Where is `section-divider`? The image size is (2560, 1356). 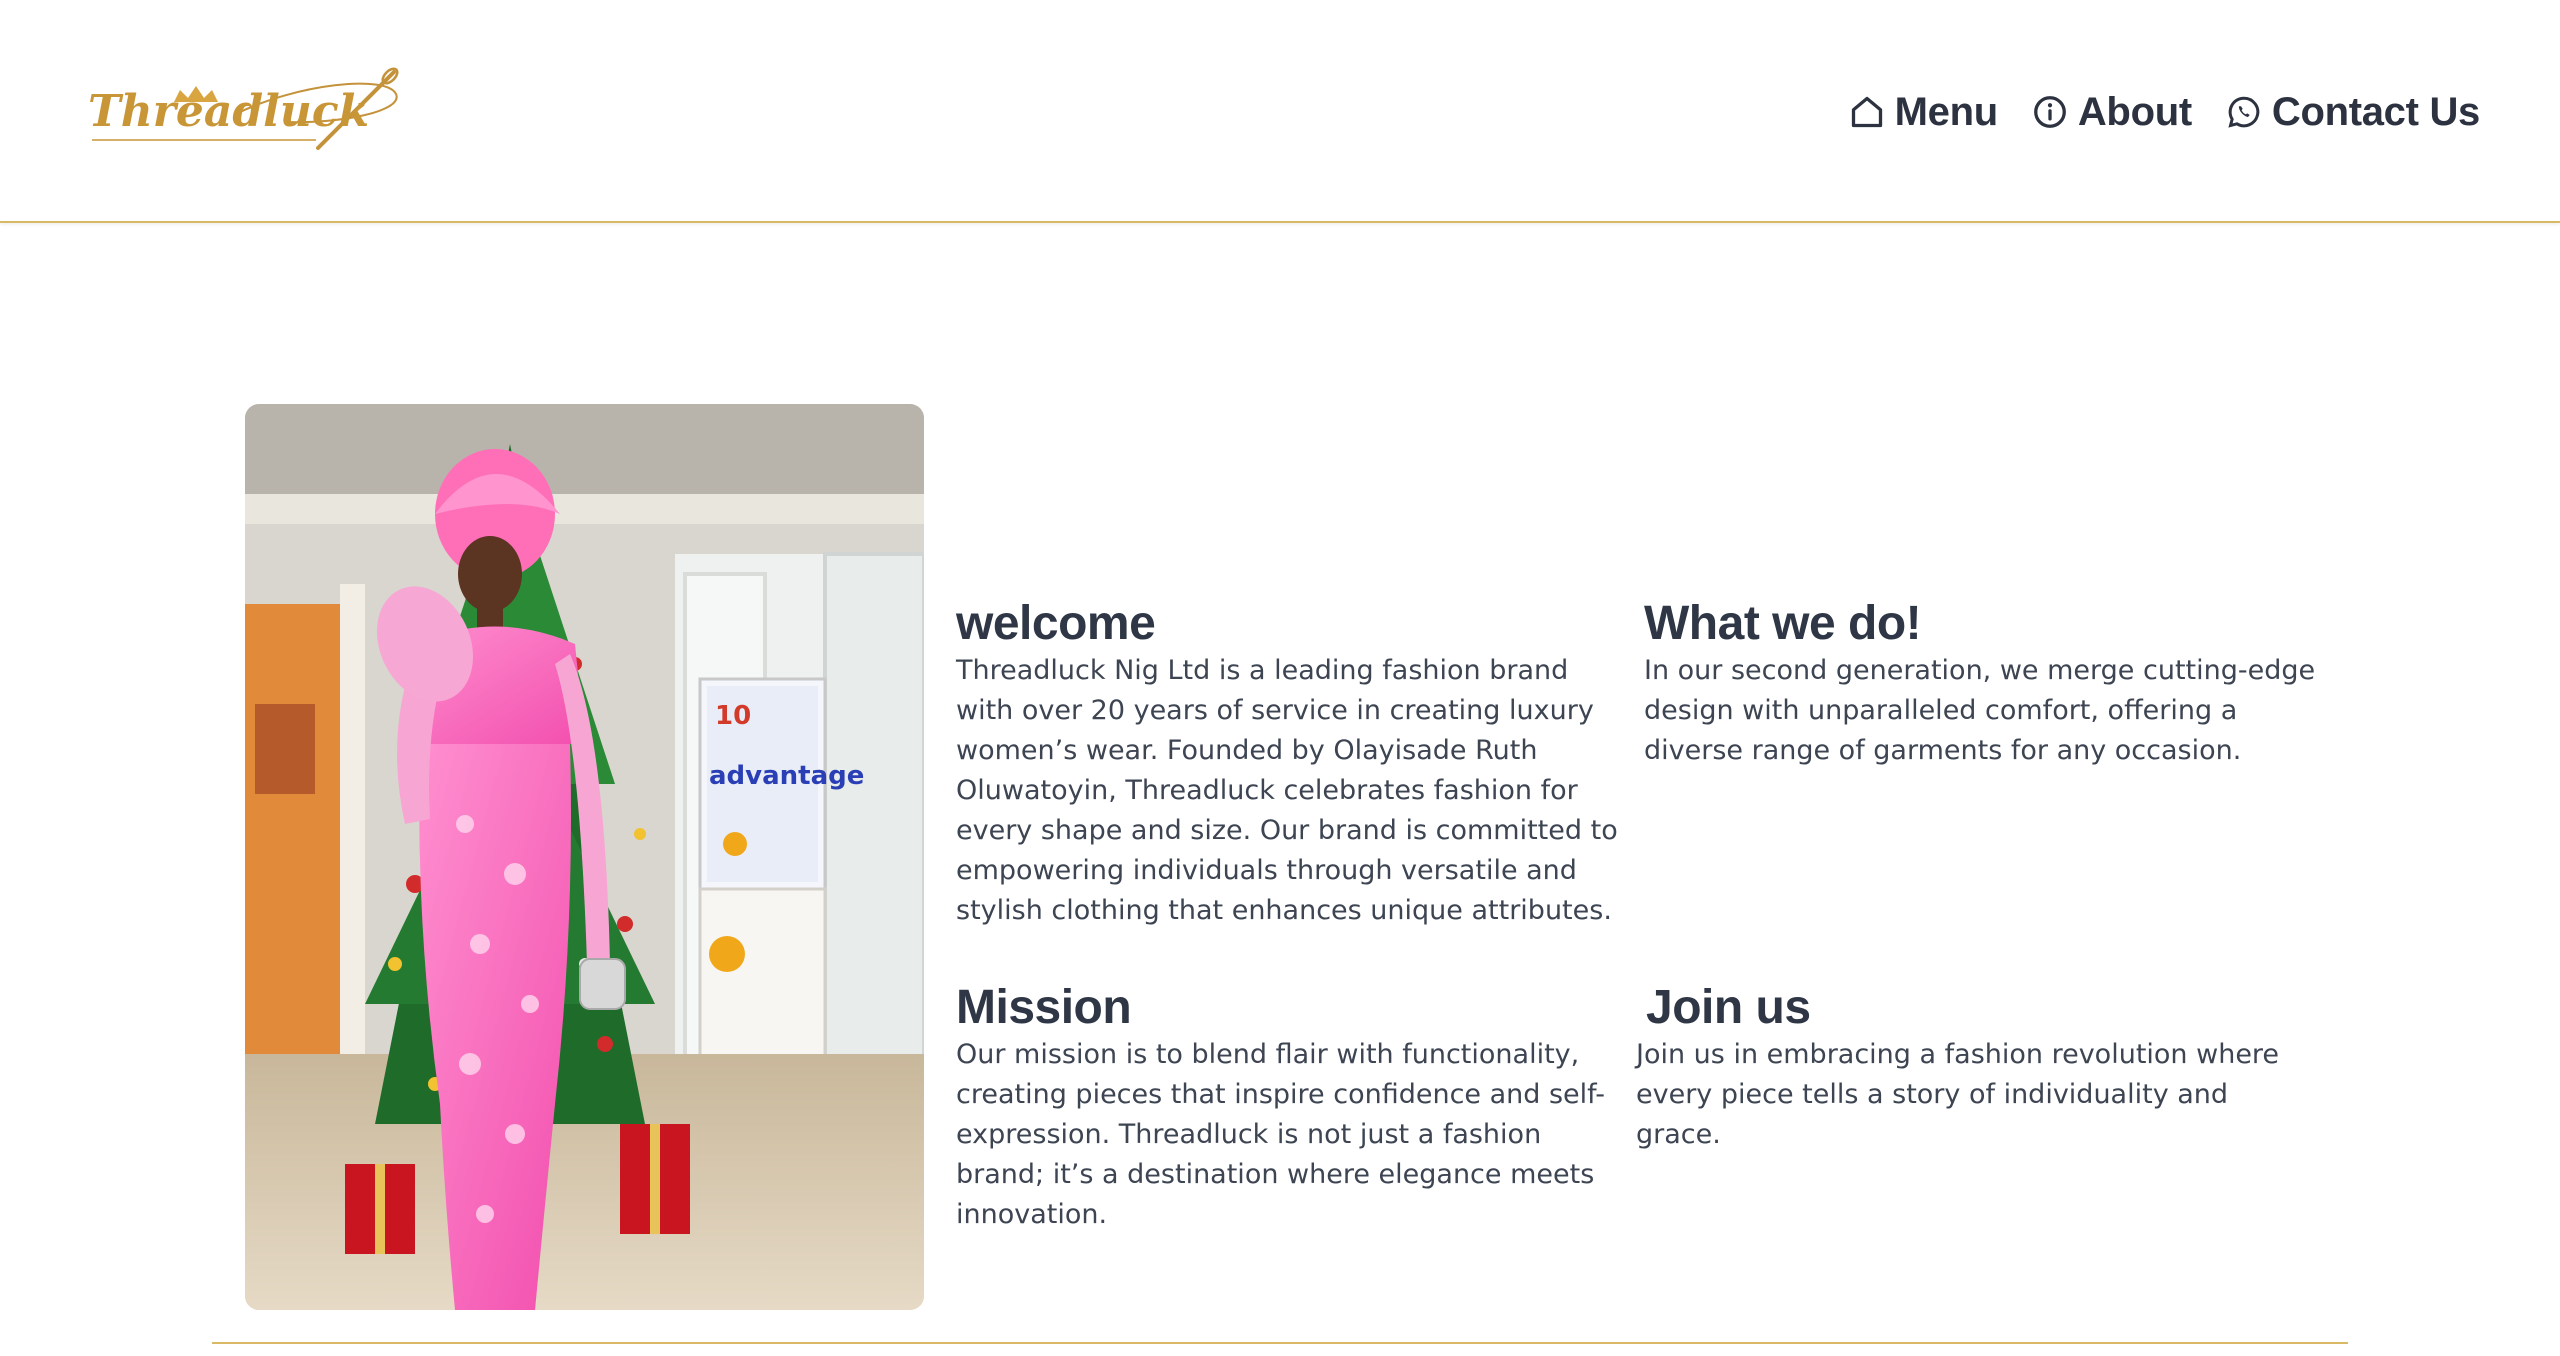
section-divider is located at coordinates (1280, 1343).